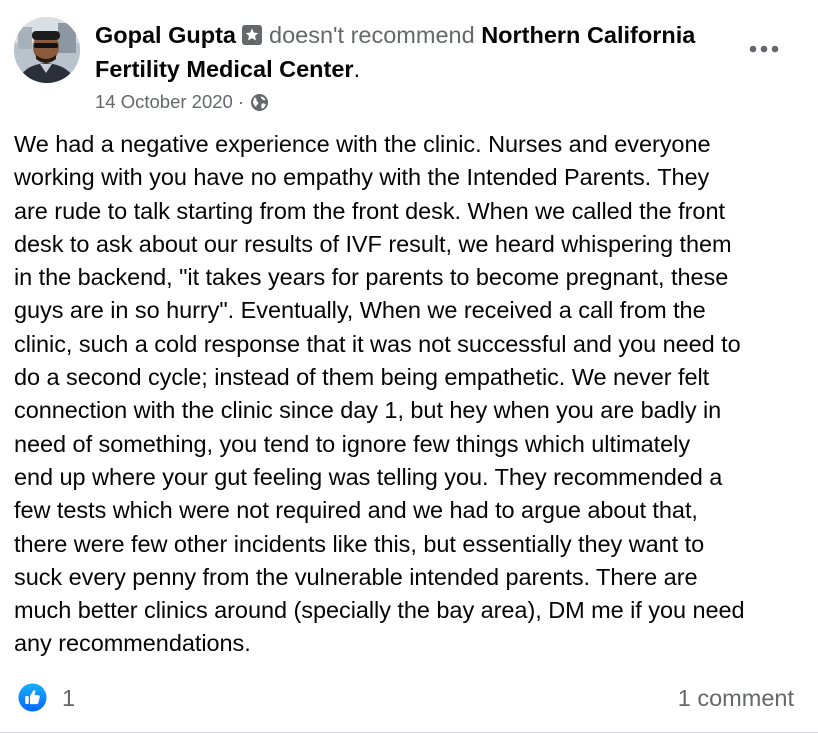 The height and width of the screenshot is (733, 818). I want to click on post-meta: 14 October 2020 ·, so click(182, 102).